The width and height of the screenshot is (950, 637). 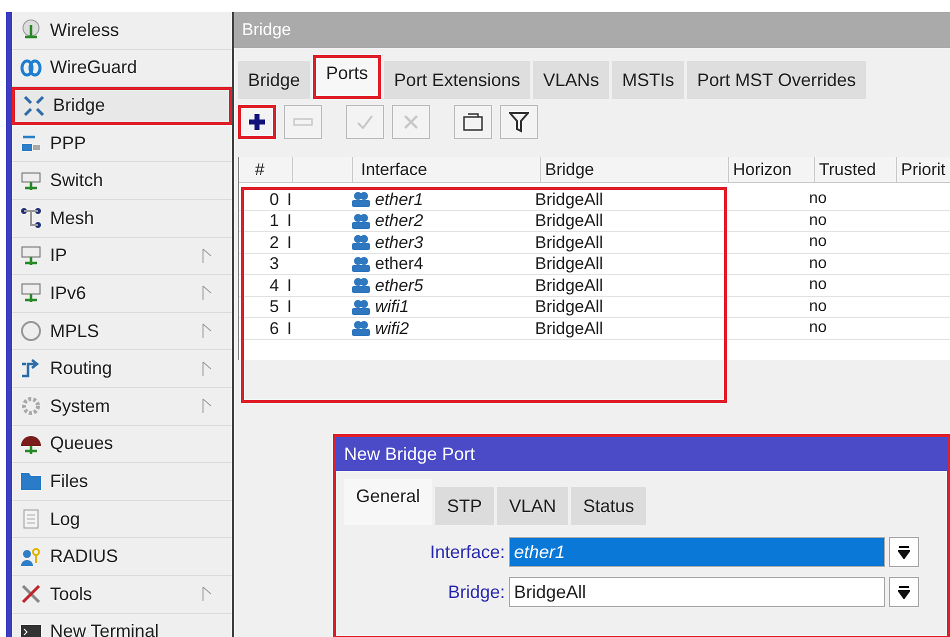 I want to click on column-header: Horizon, so click(x=772, y=169).